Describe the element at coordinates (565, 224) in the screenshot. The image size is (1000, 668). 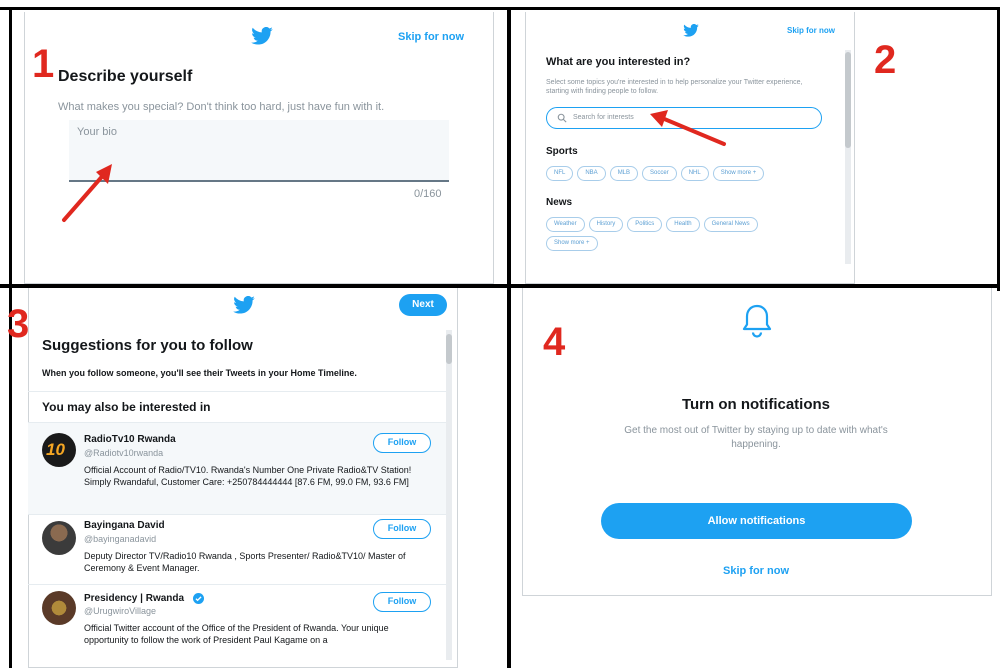
I see `chip-weather: Weather` at that location.